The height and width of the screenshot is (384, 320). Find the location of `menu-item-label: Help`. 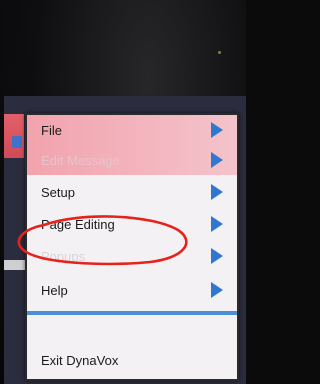

menu-item-label: Help is located at coordinates (54, 290).